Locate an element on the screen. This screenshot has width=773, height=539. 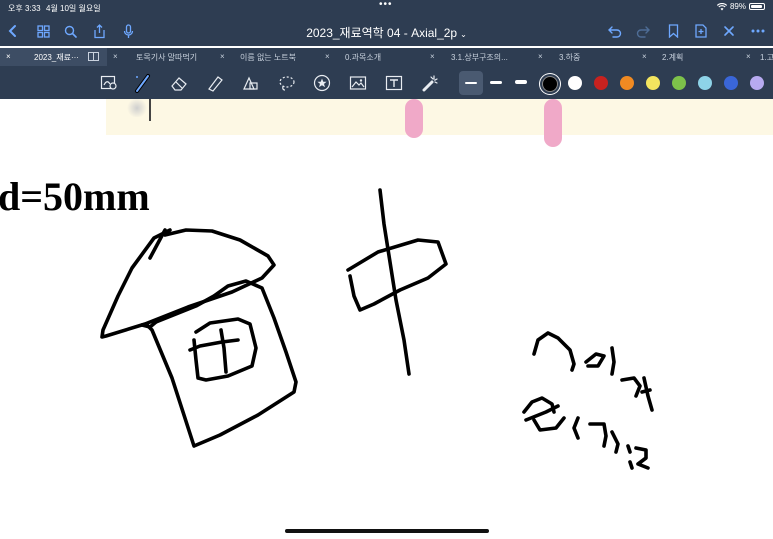
home-indicator is located at coordinates (387, 531).